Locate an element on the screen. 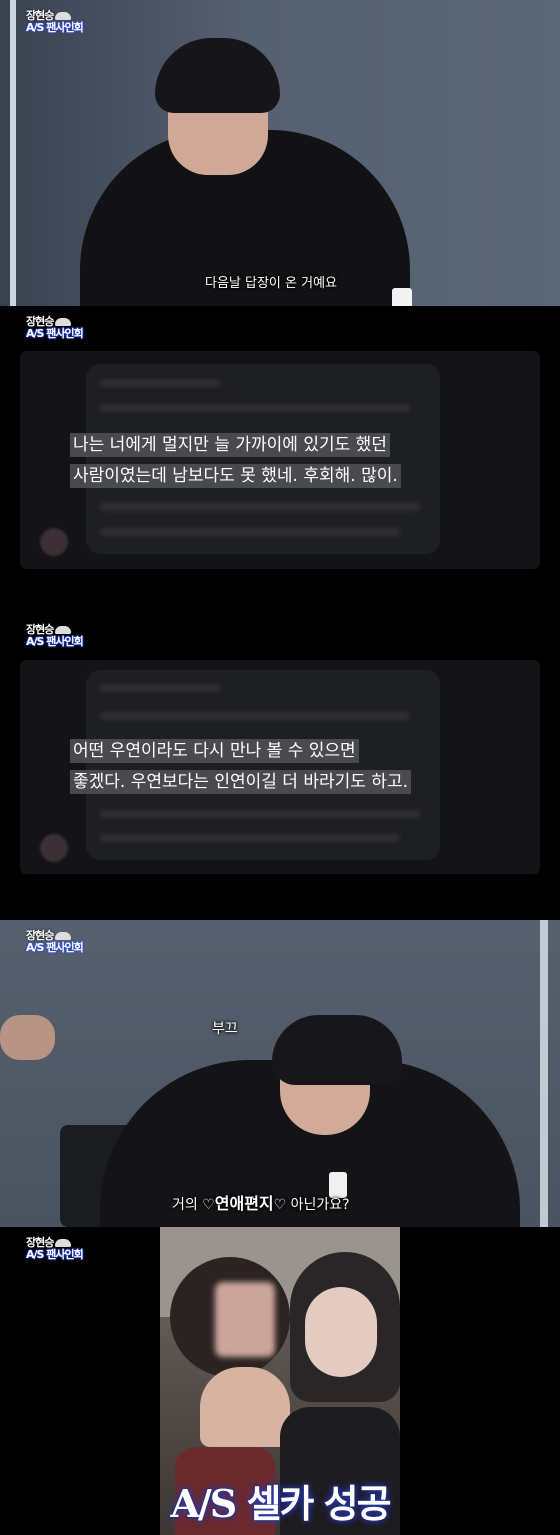  highlight-line: 어떤 우연이라도 다시 만나 볼 수 있으면 is located at coordinates (214, 751).